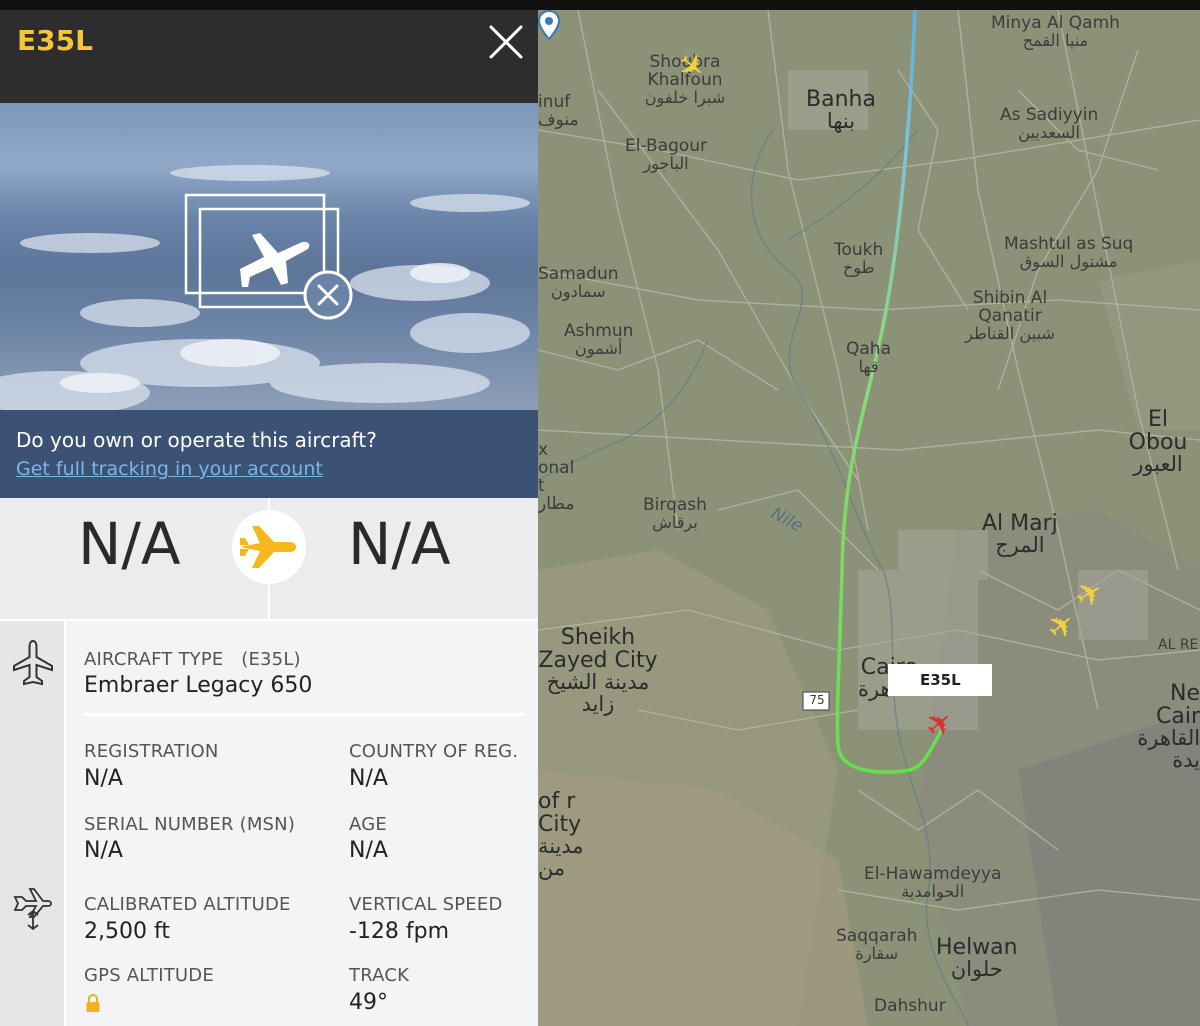 The width and height of the screenshot is (1200, 1026). What do you see at coordinates (192, 659) in the screenshot?
I see `aircraft-type-label: AIRCRAFT TYPE (E35L)` at bounding box center [192, 659].